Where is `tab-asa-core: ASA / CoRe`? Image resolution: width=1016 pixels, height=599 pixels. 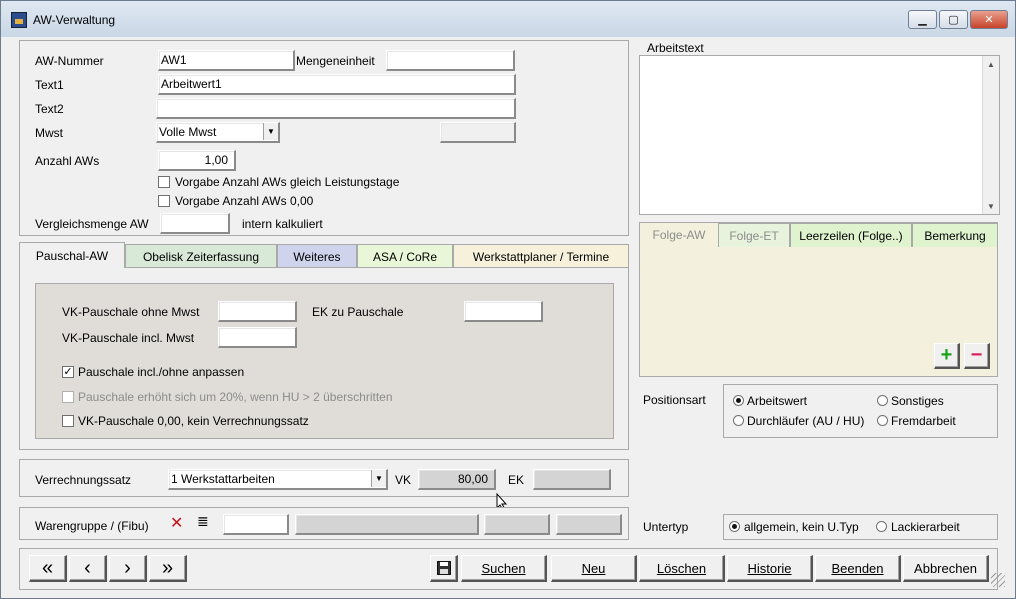
tab-asa-core: ASA / CoRe is located at coordinates (405, 256).